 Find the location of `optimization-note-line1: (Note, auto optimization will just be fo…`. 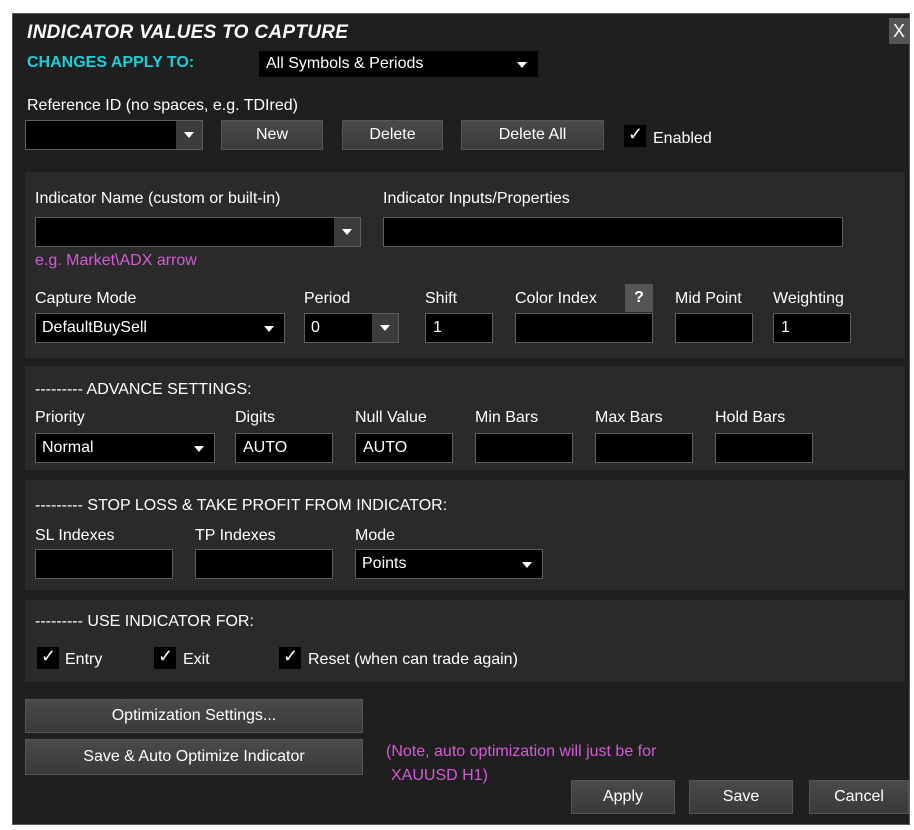

optimization-note-line1: (Note, auto optimization will just be fo… is located at coordinates (521, 751).